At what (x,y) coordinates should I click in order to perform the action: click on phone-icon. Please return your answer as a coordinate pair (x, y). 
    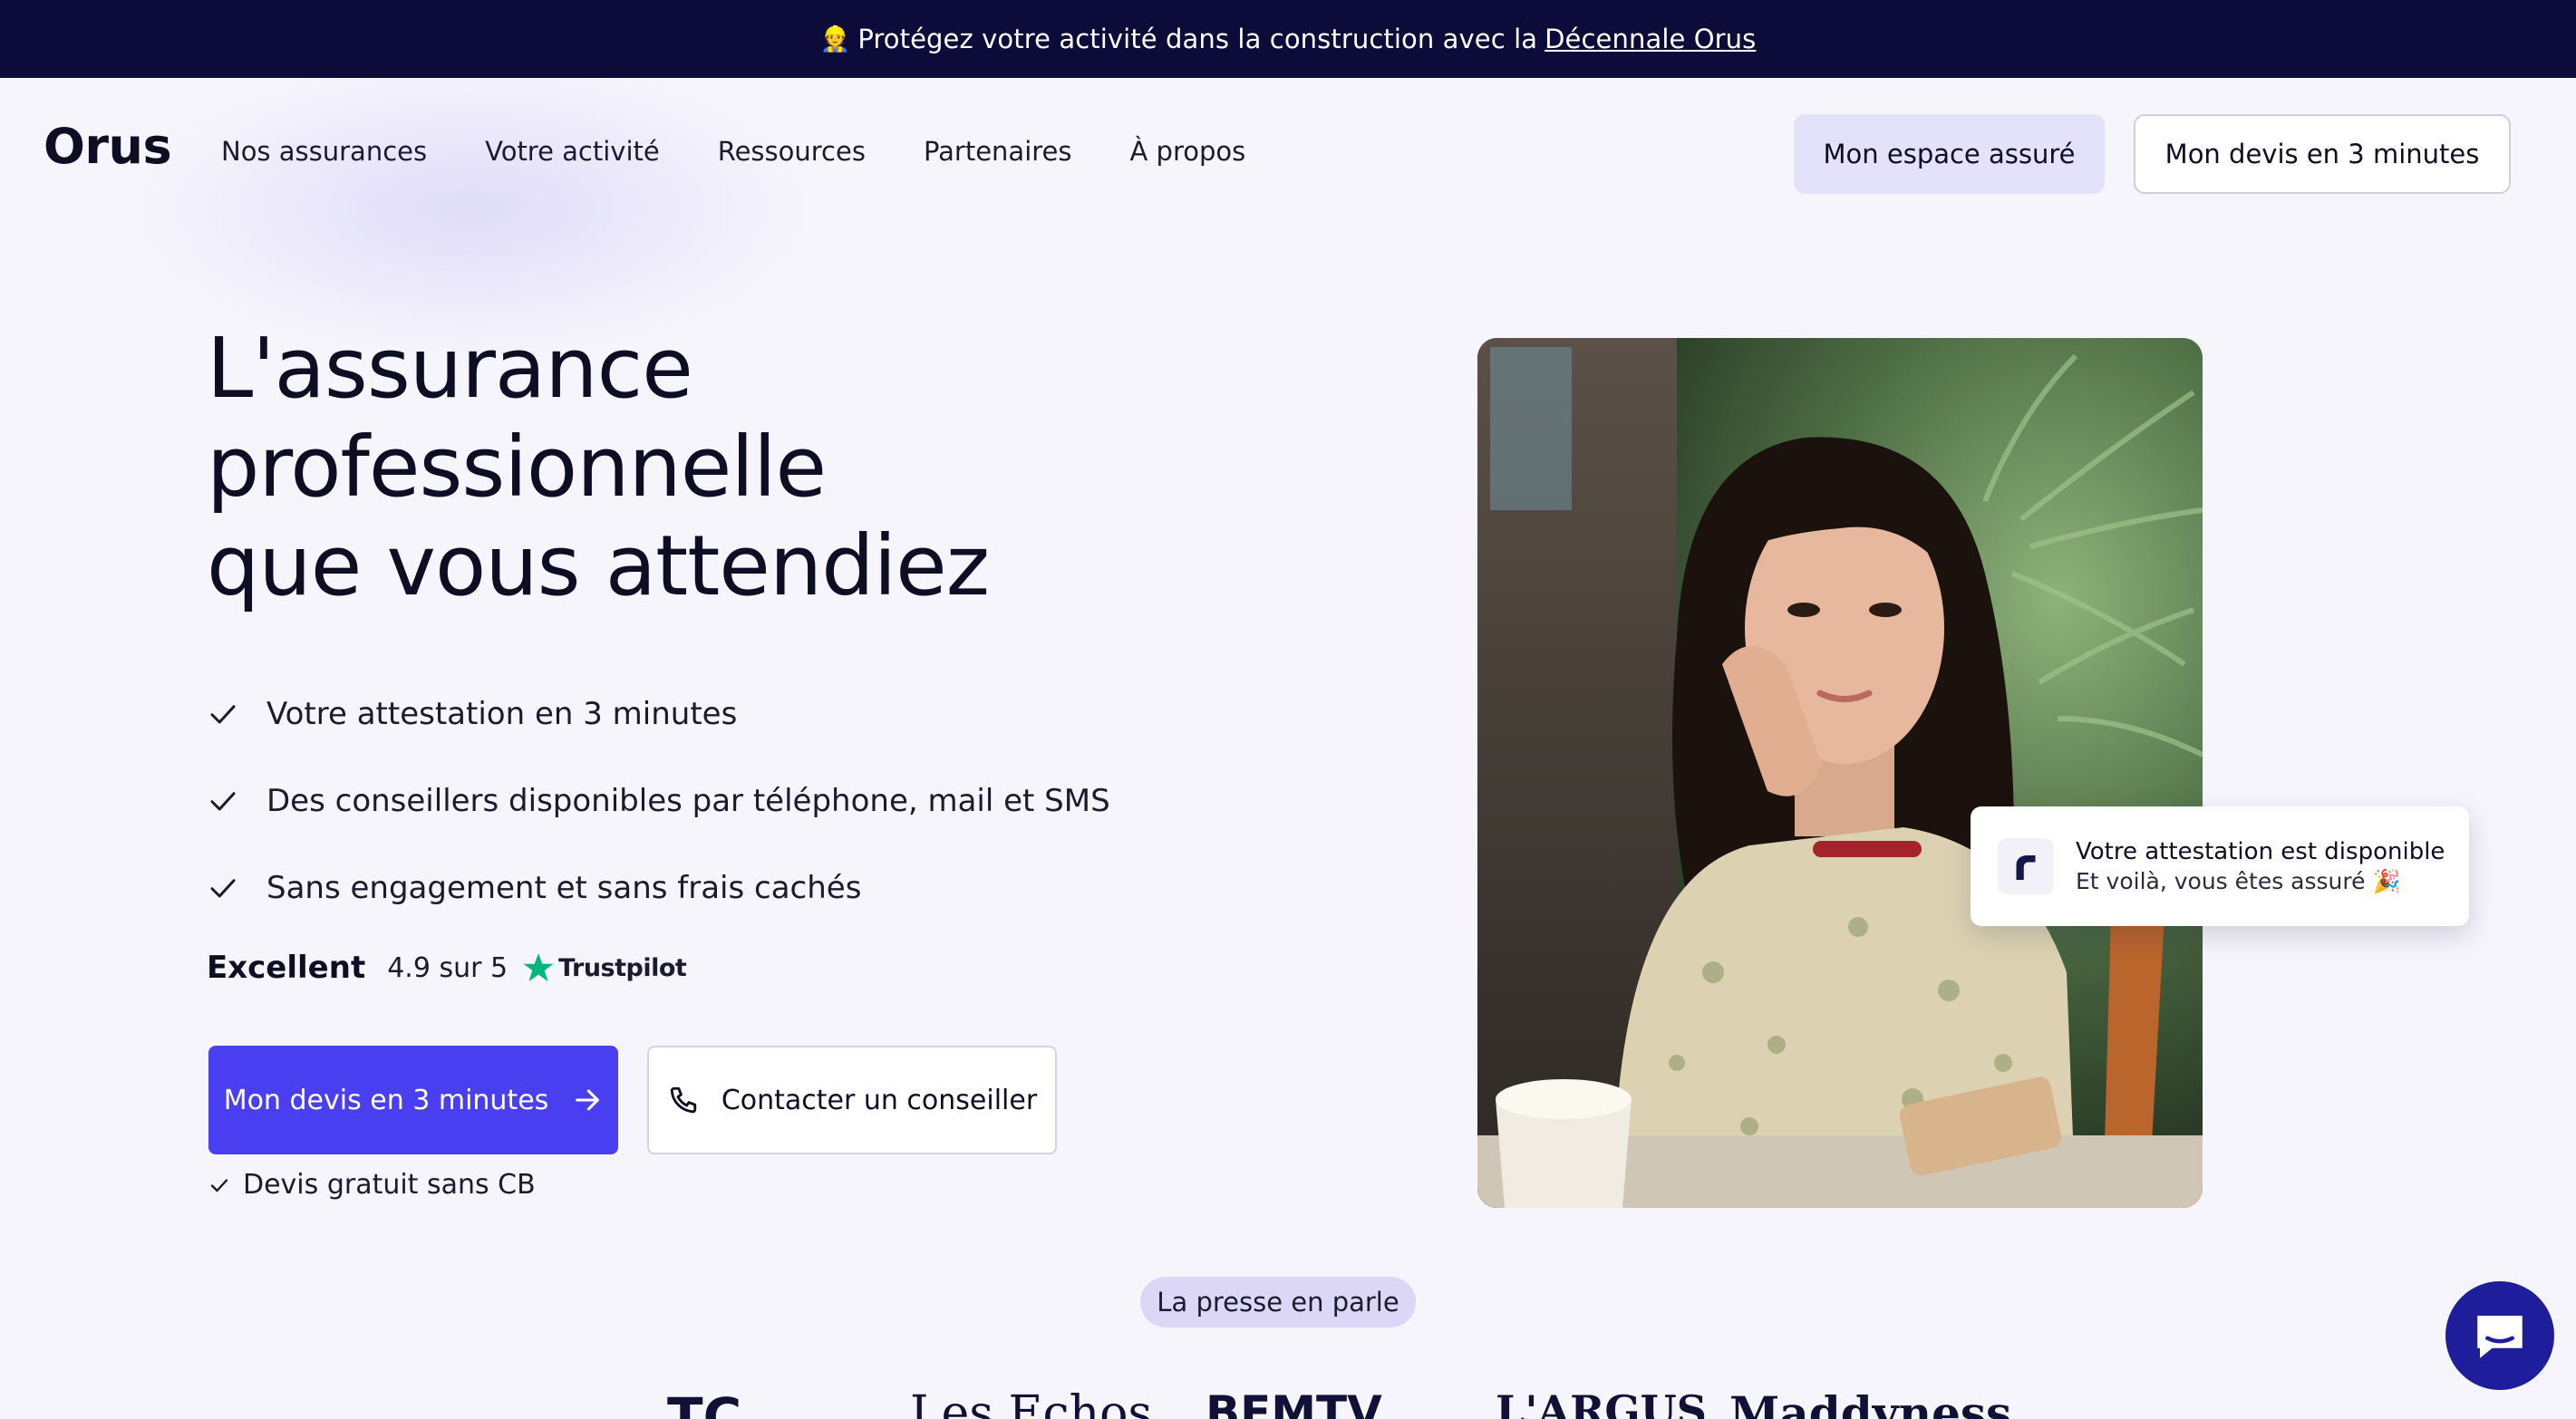
    Looking at the image, I should click on (683, 1100).